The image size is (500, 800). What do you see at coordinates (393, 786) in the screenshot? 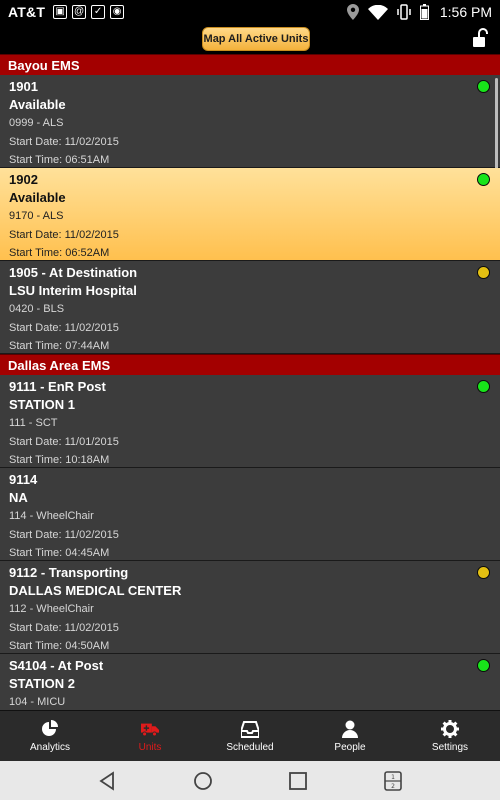
I see `svg-text: 2` at bounding box center [393, 786].